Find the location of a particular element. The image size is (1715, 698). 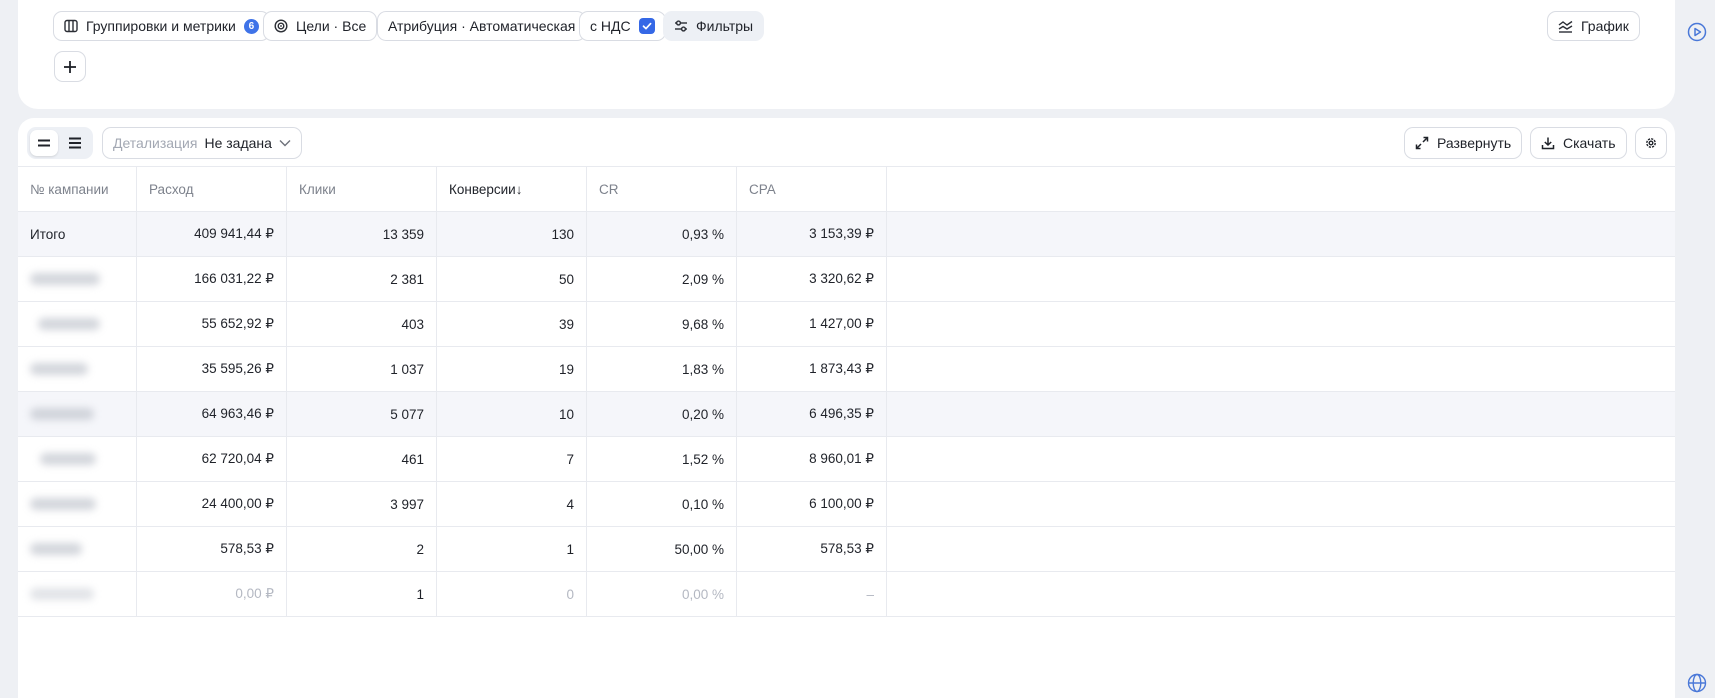

column-header-clicks: Клики is located at coordinates (362, 189).